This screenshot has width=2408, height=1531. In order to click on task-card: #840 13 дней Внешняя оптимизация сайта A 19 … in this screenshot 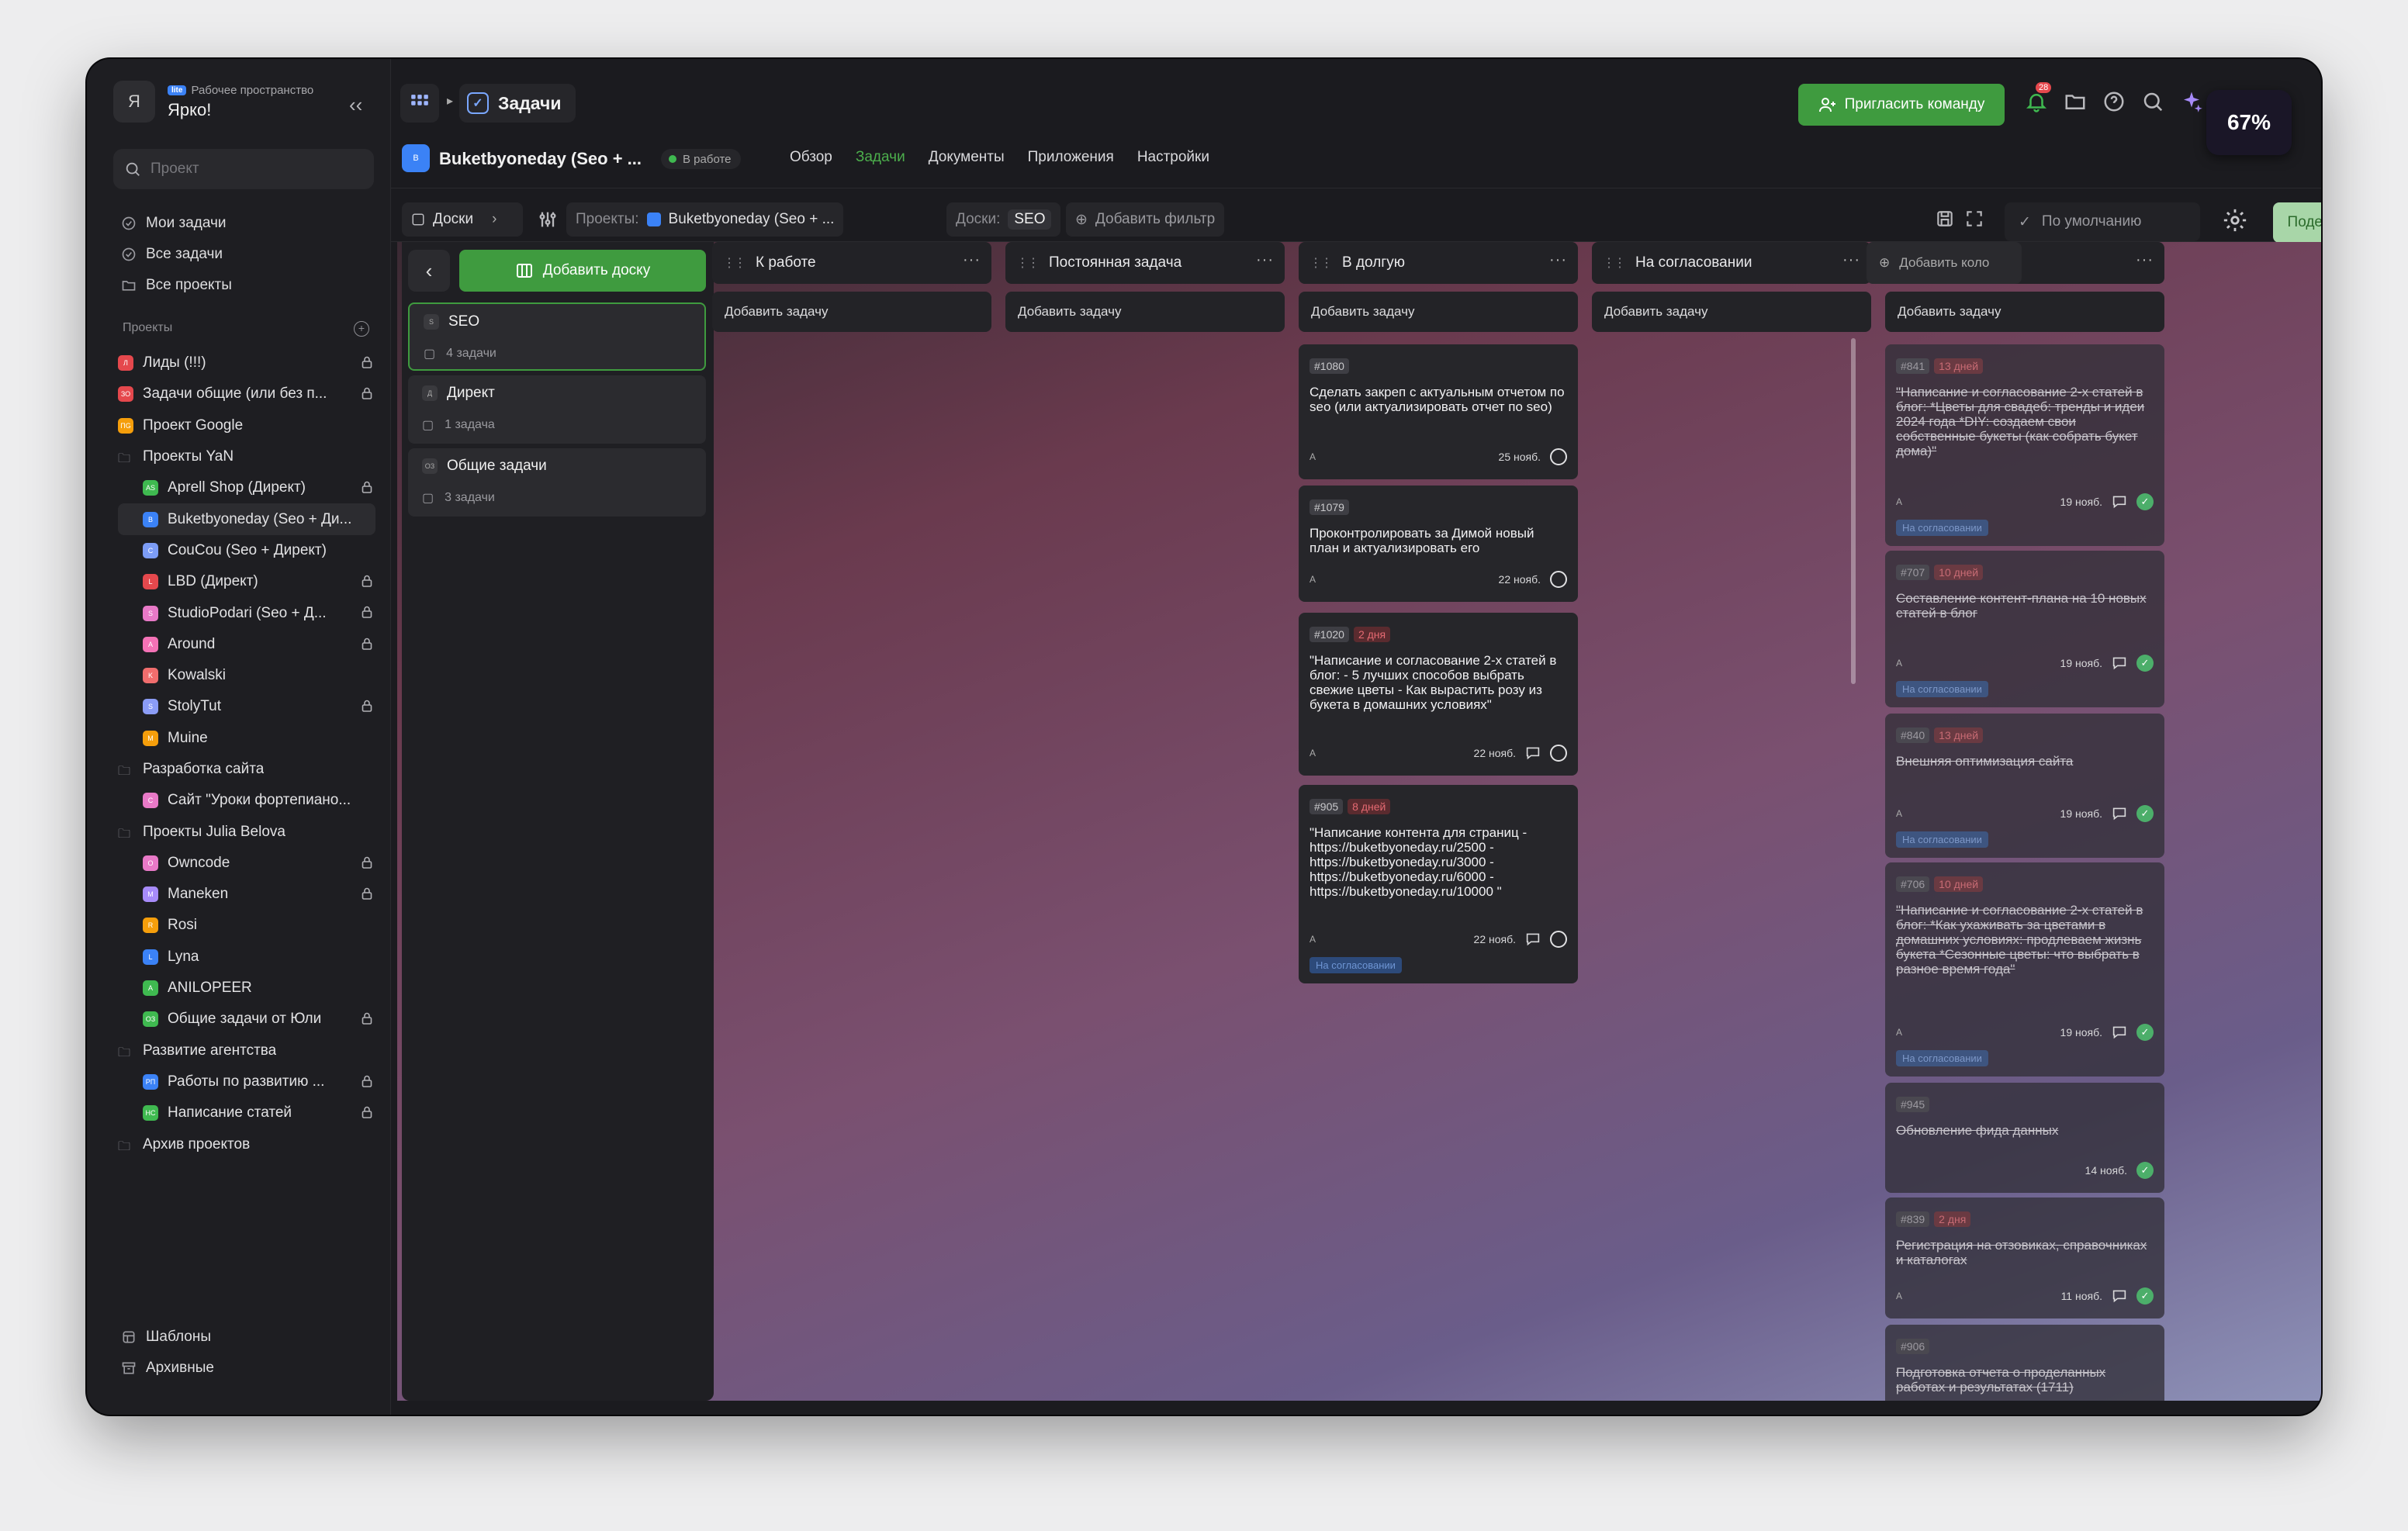, I will do `click(2024, 786)`.